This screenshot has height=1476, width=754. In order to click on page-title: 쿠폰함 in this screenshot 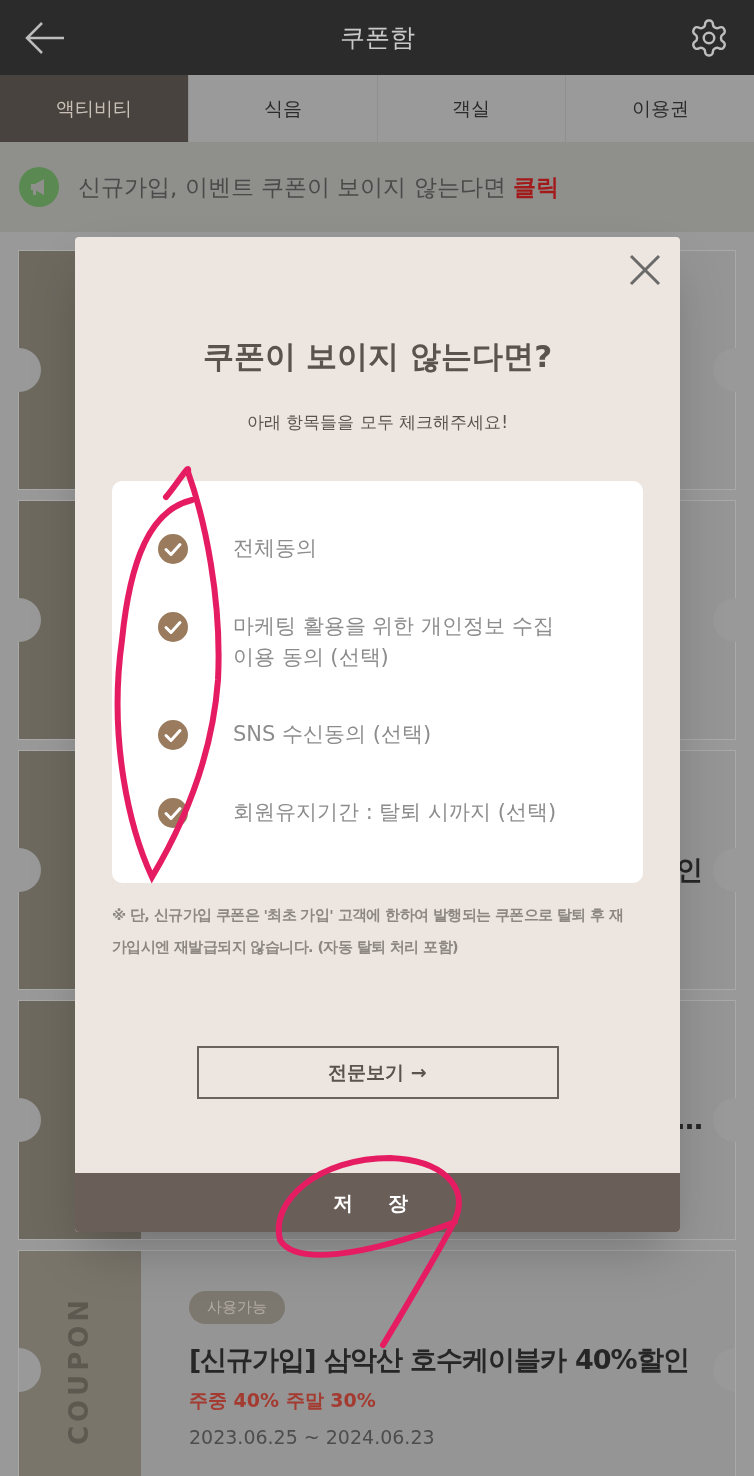, I will do `click(377, 37)`.